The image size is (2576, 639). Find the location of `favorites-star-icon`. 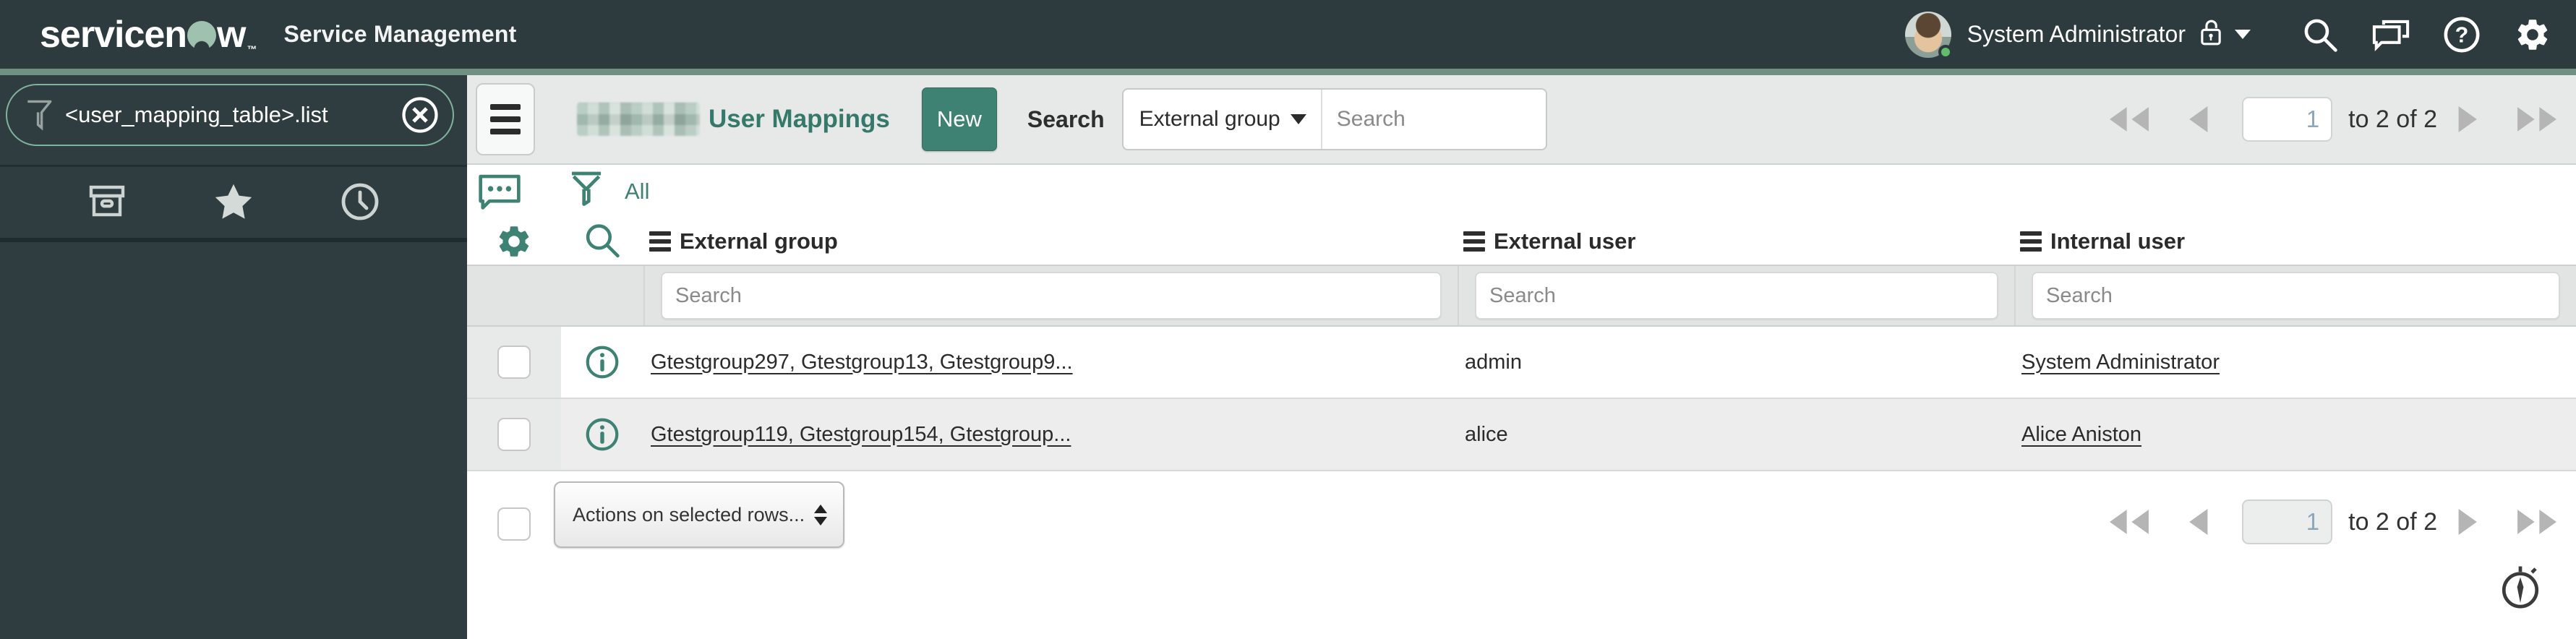

favorites-star-icon is located at coordinates (233, 201).